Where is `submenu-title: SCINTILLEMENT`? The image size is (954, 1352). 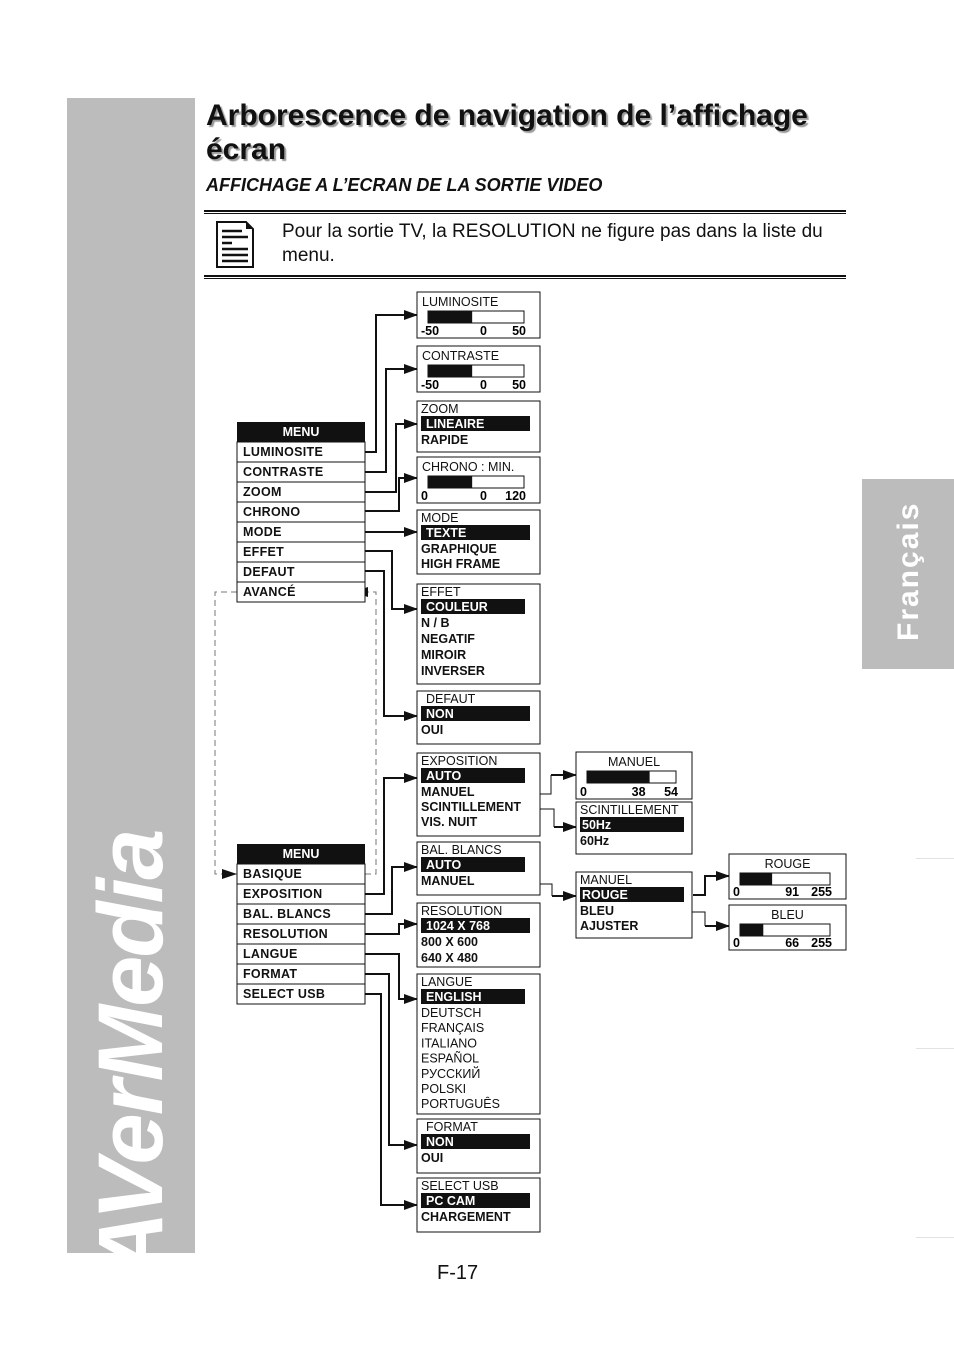 submenu-title: SCINTILLEMENT is located at coordinates (629, 810).